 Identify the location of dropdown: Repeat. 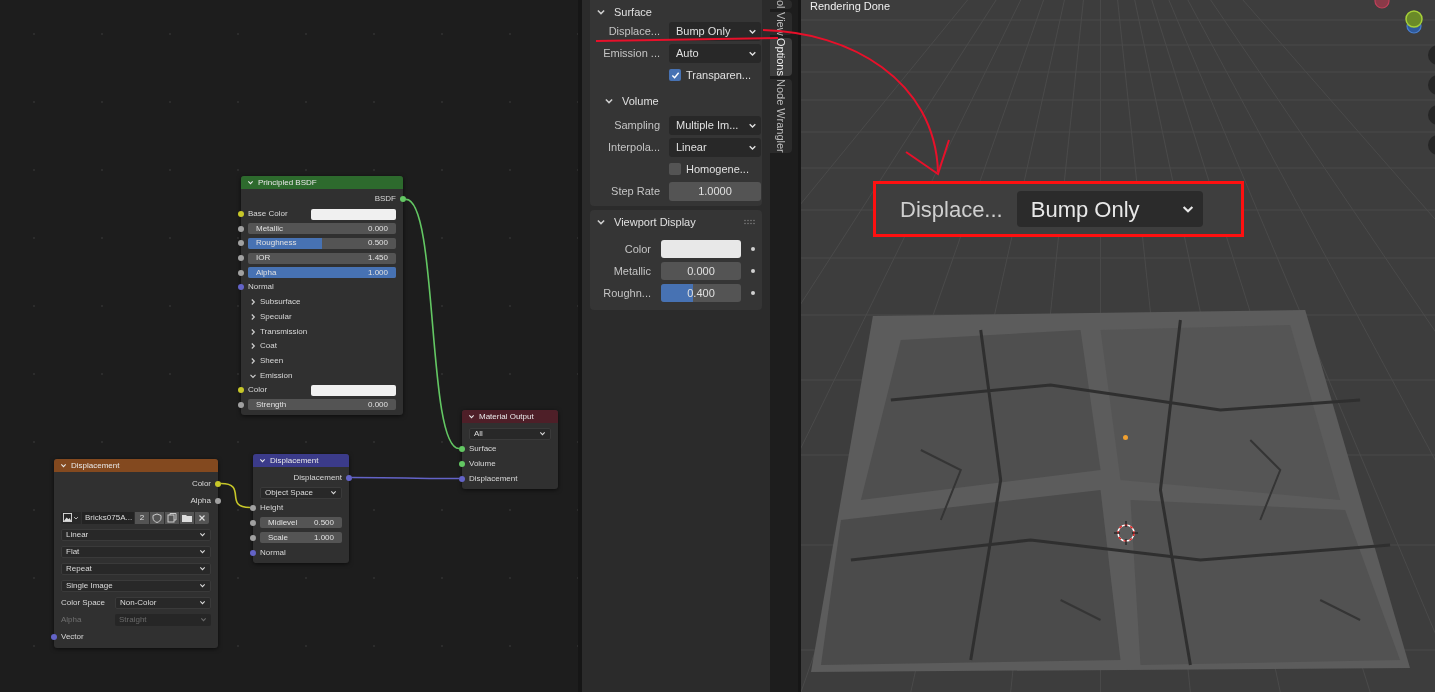
(136, 568).